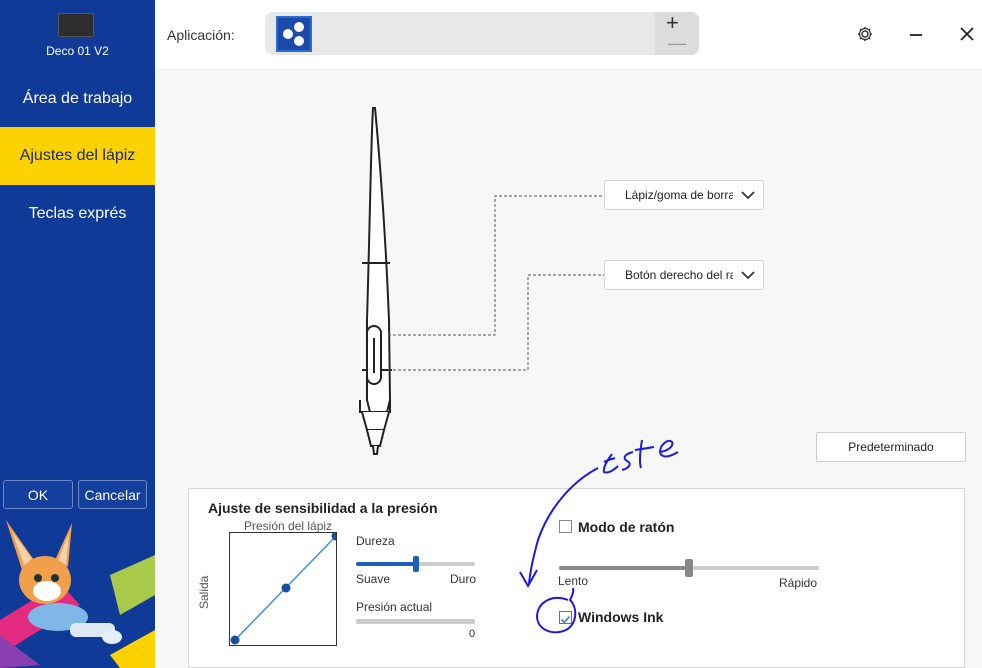 The image size is (982, 668). What do you see at coordinates (463, 579) in the screenshot?
I see `hard-label: Duro` at bounding box center [463, 579].